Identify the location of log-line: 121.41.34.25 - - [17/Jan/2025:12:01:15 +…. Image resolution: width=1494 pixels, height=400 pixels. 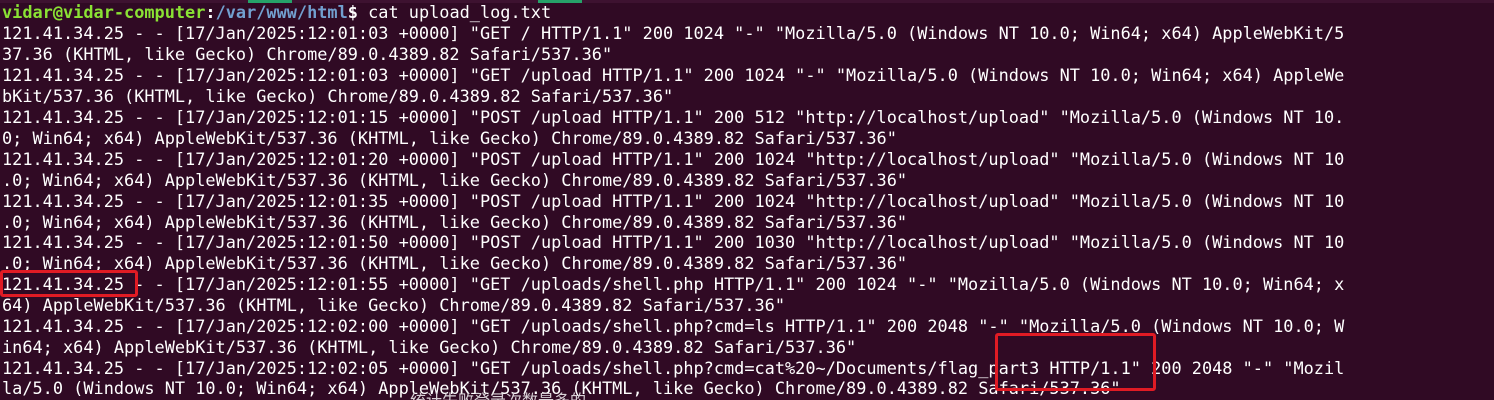
(673, 117).